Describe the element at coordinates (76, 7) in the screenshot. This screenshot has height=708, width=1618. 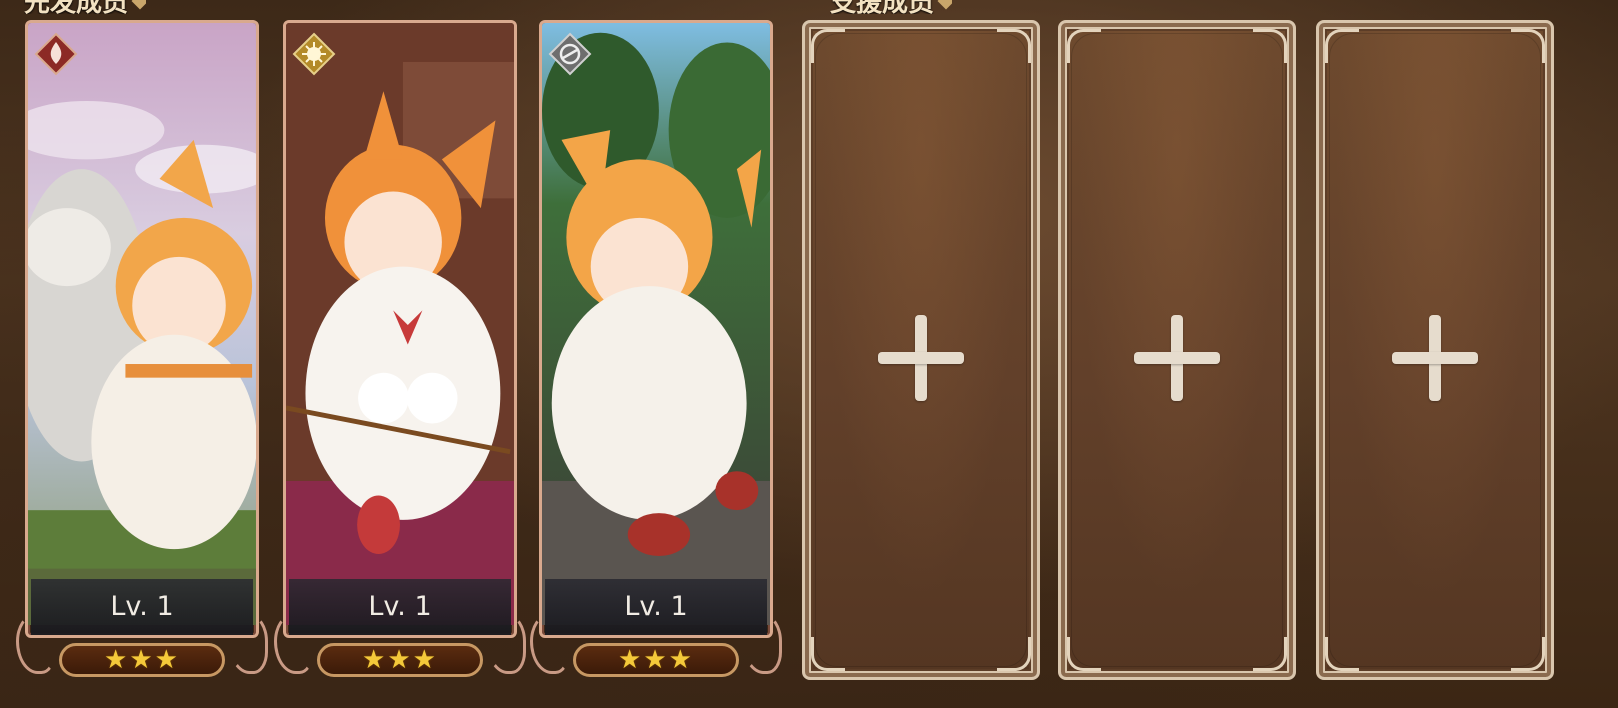
I see `starting-members-text: 先发成员` at that location.